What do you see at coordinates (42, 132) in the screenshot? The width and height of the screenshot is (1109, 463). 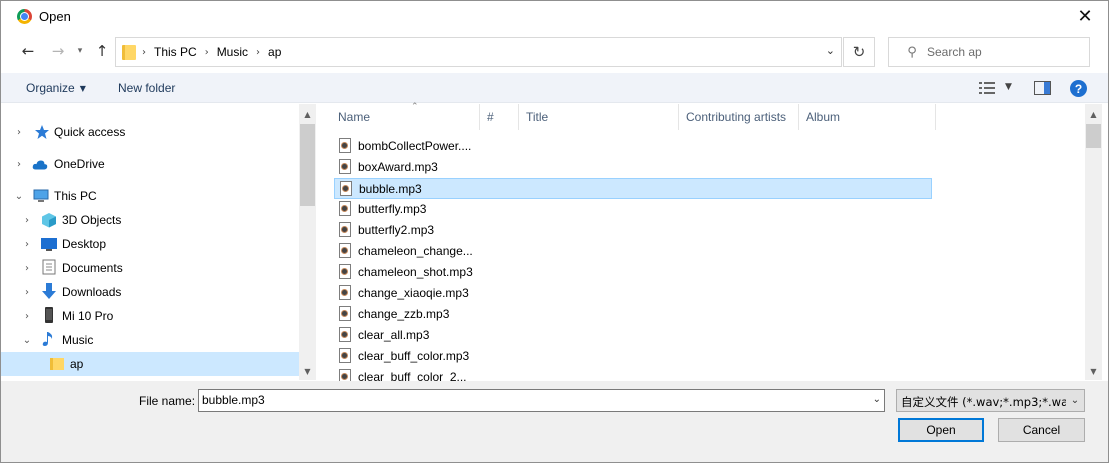 I see `star-icon` at bounding box center [42, 132].